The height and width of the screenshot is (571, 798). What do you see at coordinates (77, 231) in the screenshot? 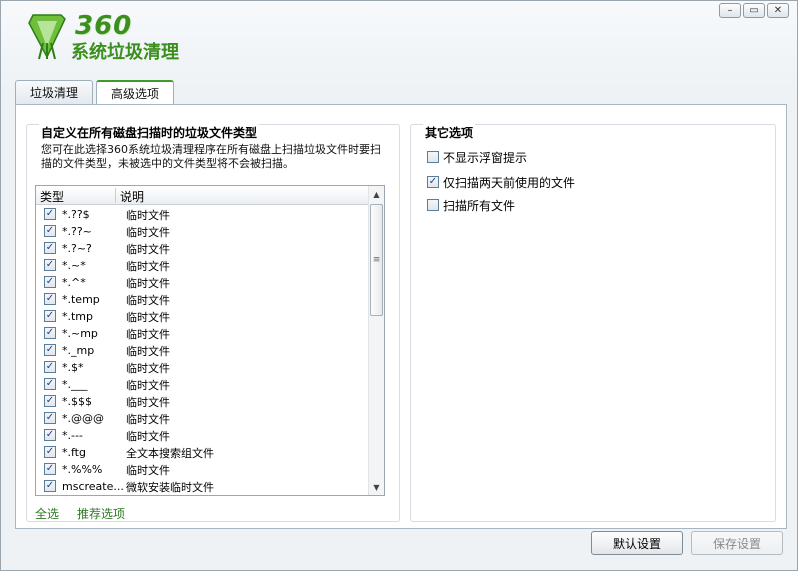
I see `row-type: *.??~` at bounding box center [77, 231].